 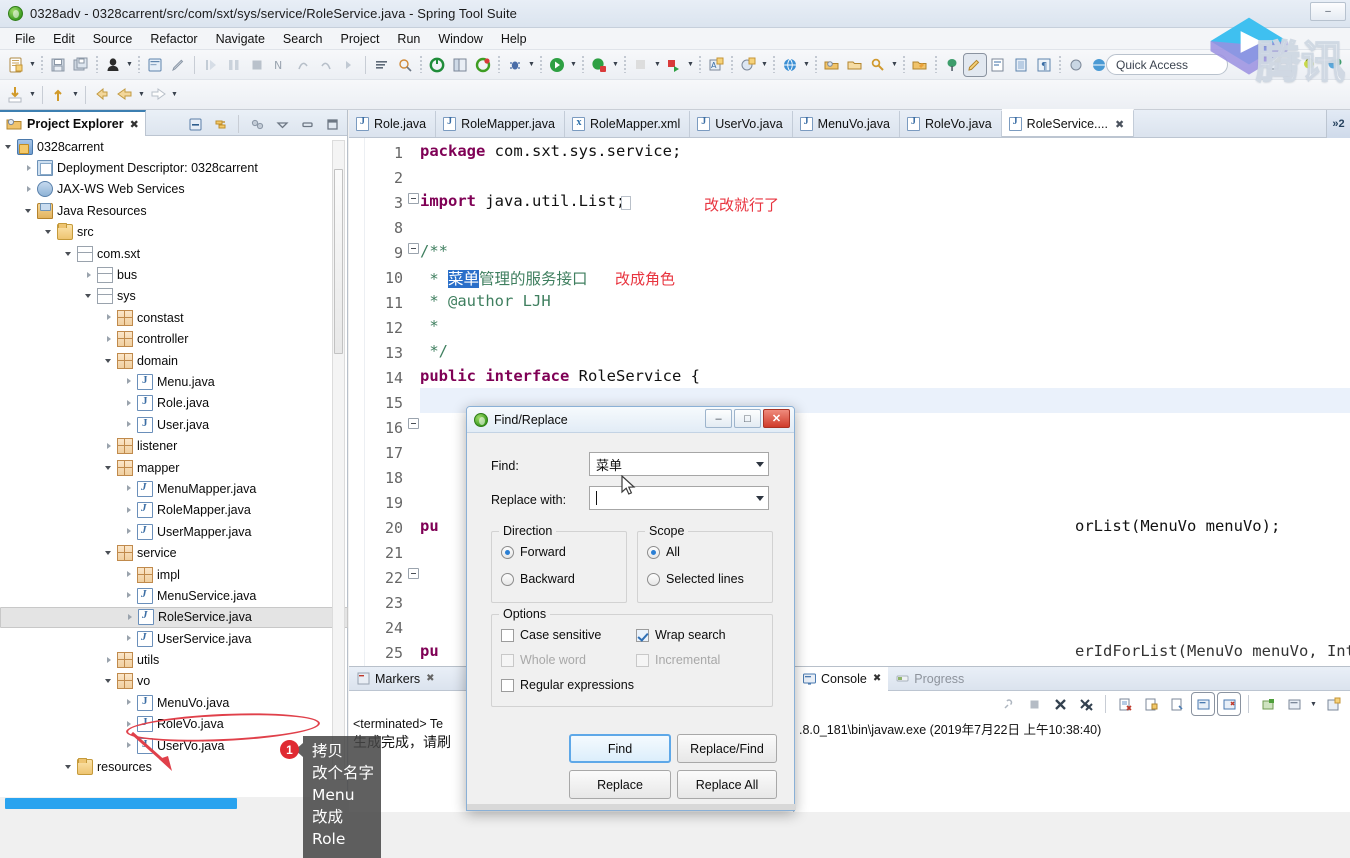 I want to click on back-history-icon, so click(x=102, y=95).